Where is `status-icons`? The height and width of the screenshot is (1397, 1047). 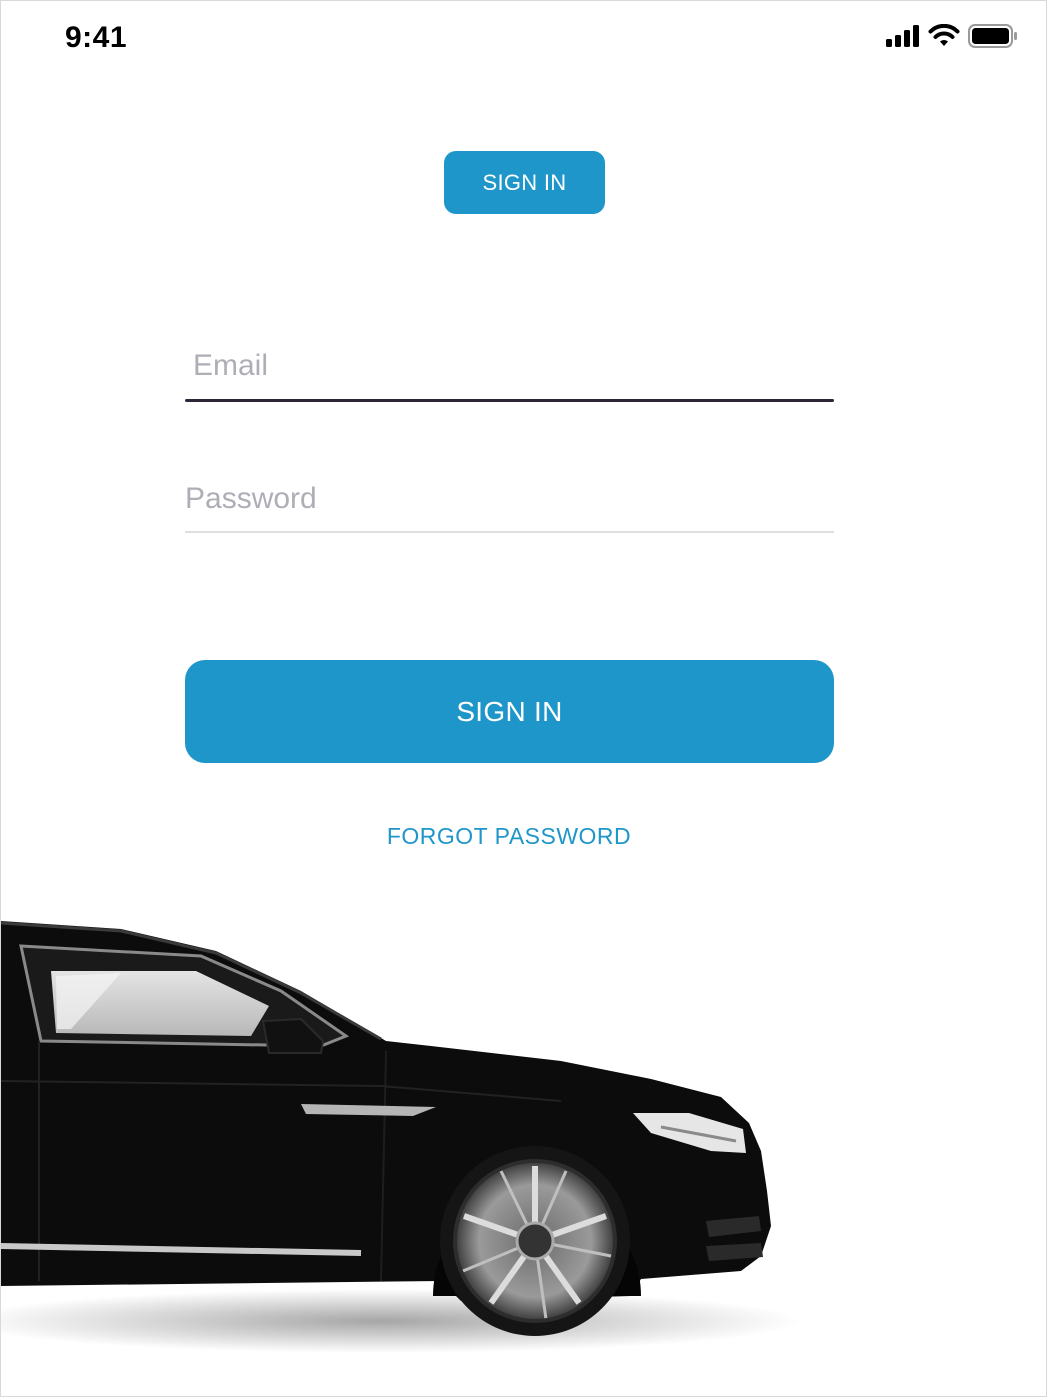
status-icons is located at coordinates (952, 36).